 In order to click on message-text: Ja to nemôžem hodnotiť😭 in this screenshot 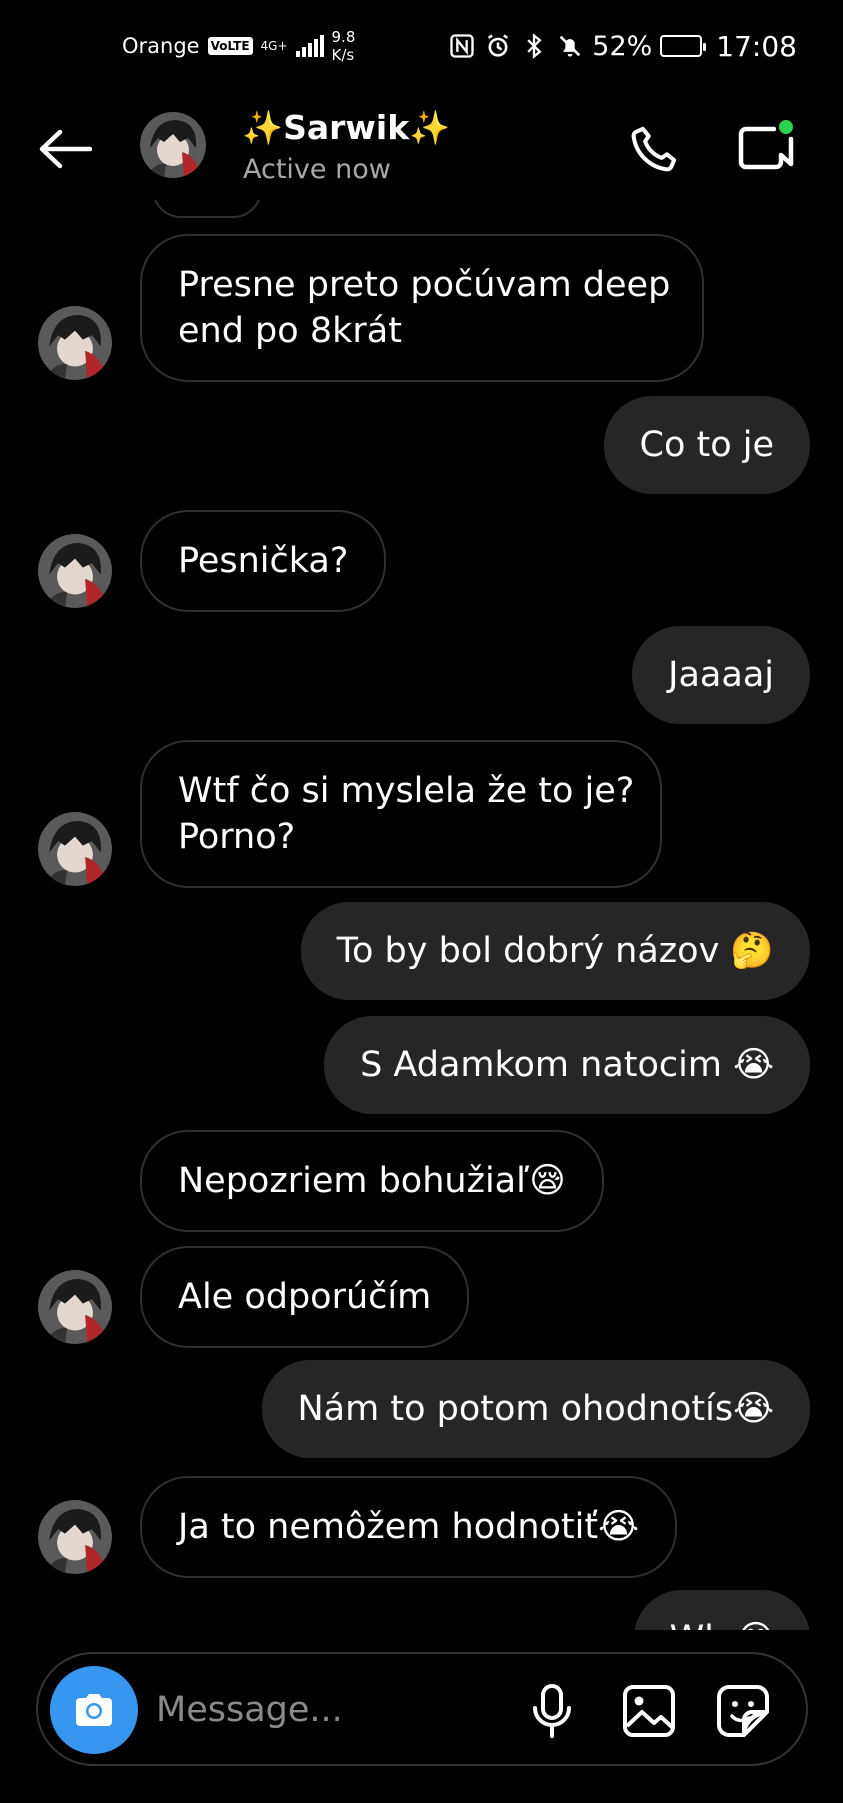, I will do `click(408, 1527)`.